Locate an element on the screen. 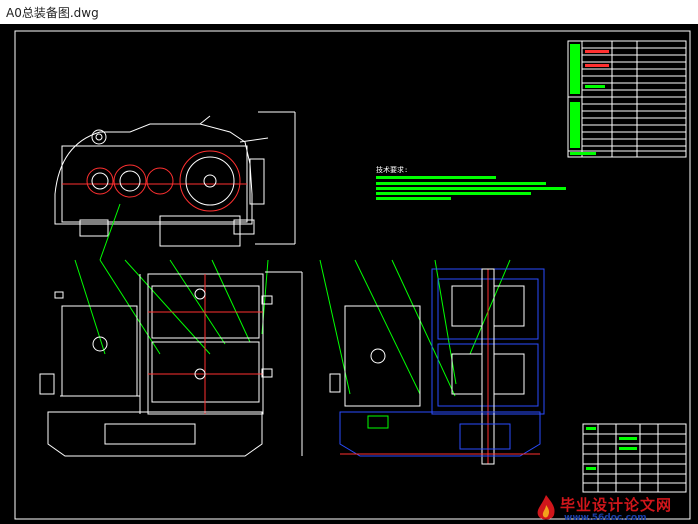  tech-notes-block is located at coordinates (471, 188).